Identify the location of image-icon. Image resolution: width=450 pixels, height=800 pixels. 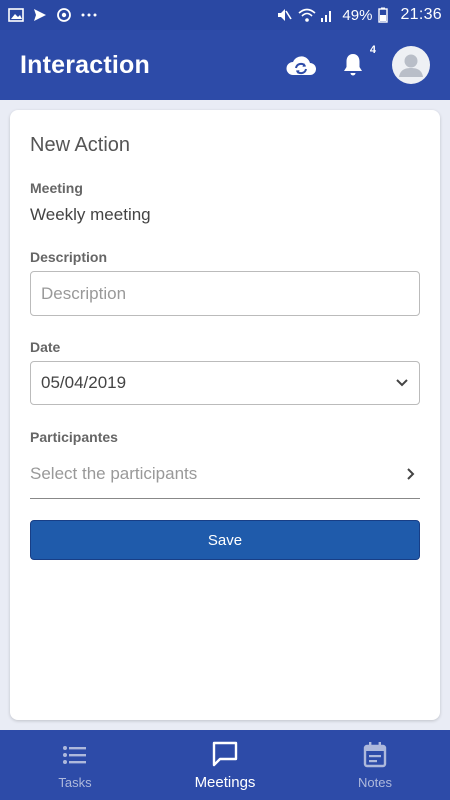
(16, 15).